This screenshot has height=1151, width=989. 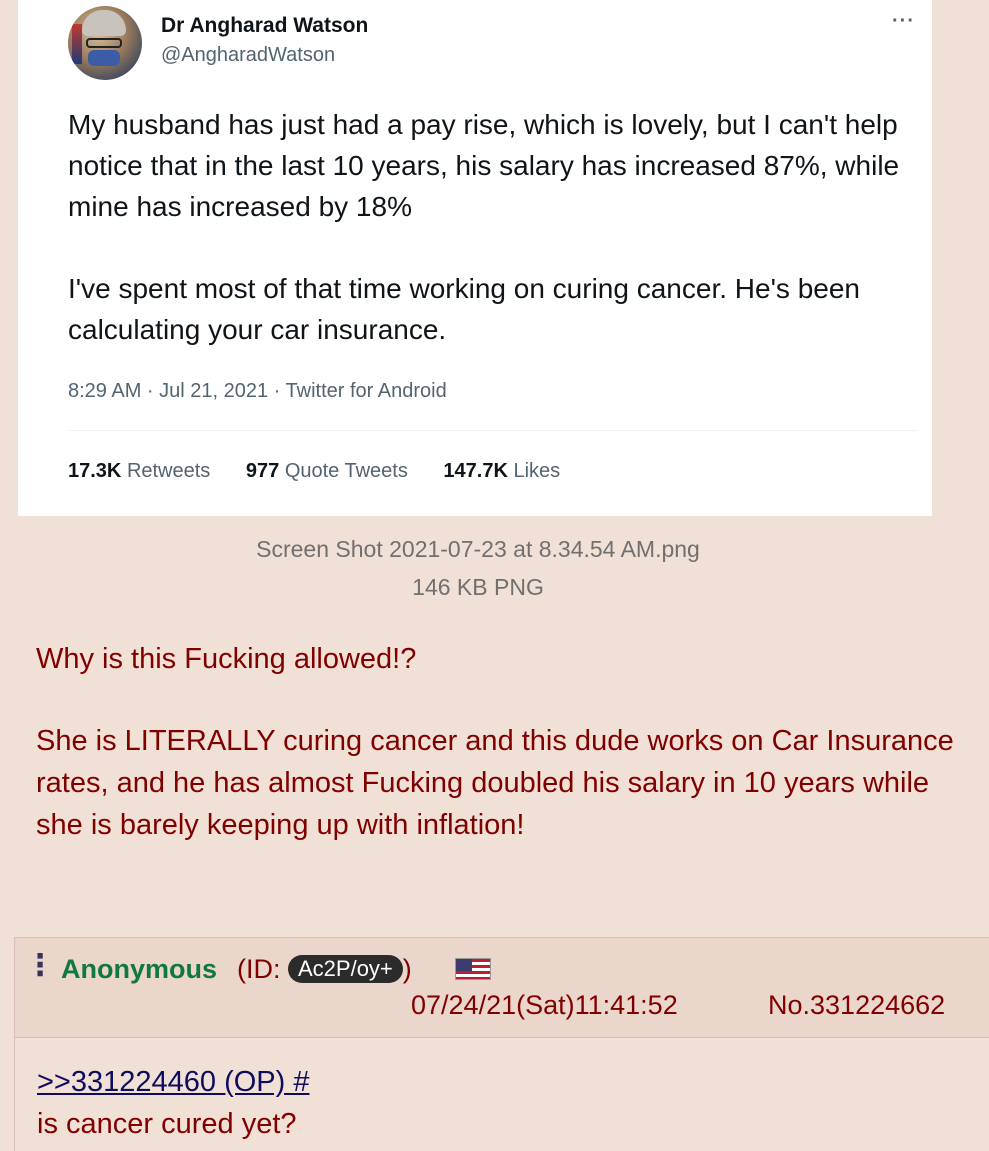 I want to click on poster-id-prefix: (ID:, so click(x=262, y=969).